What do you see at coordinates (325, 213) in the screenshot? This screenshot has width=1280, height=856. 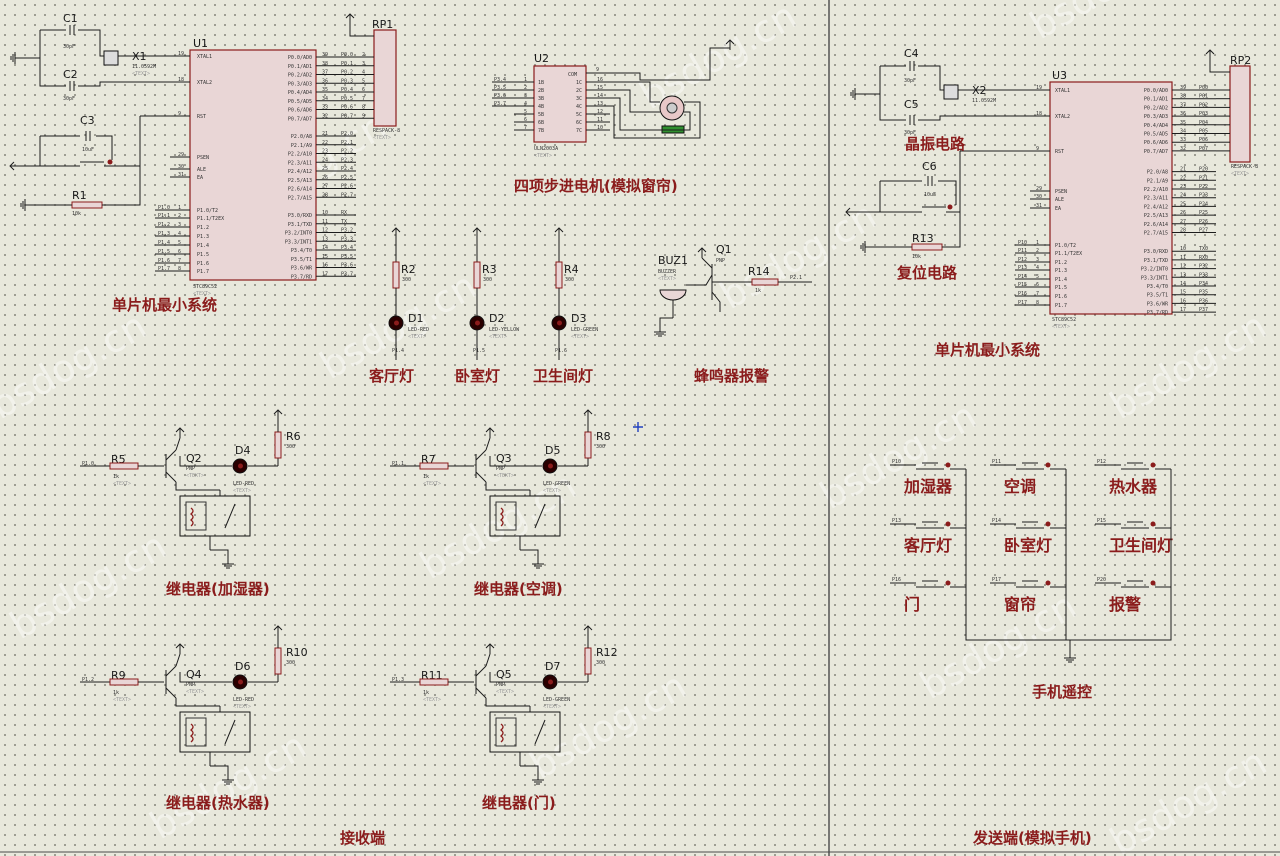 I see `pin-number: 10` at bounding box center [325, 213].